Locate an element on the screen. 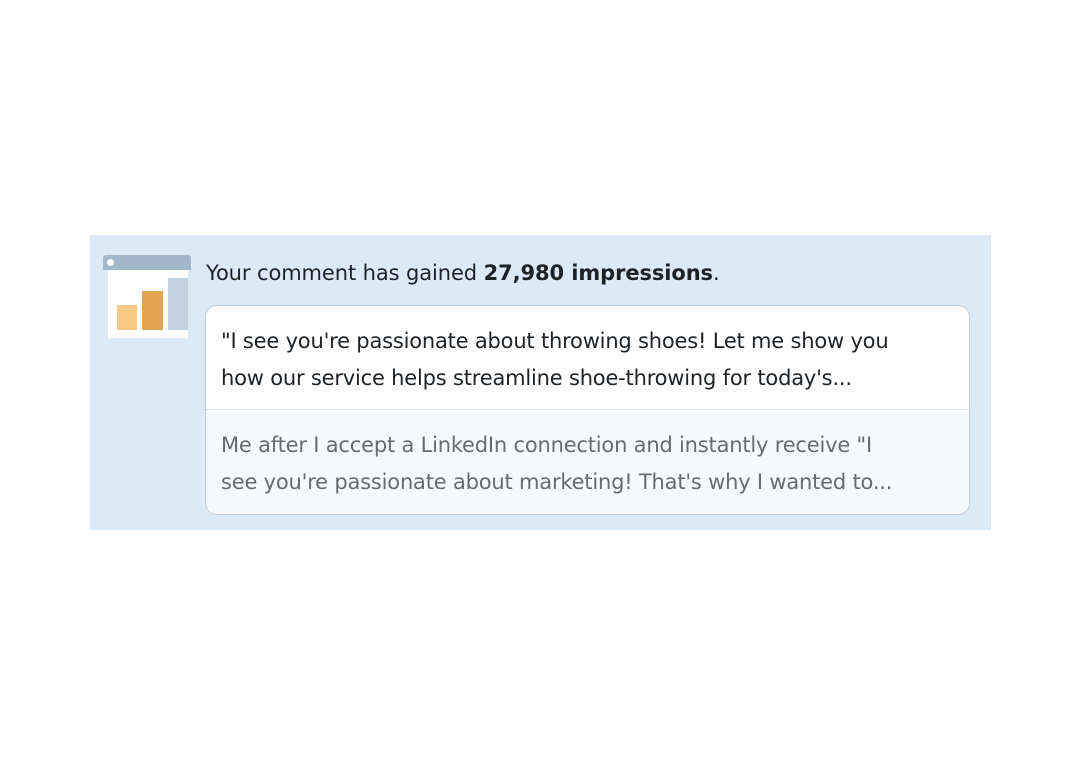 The height and width of the screenshot is (764, 1076). headline-suffix: . is located at coordinates (716, 273).